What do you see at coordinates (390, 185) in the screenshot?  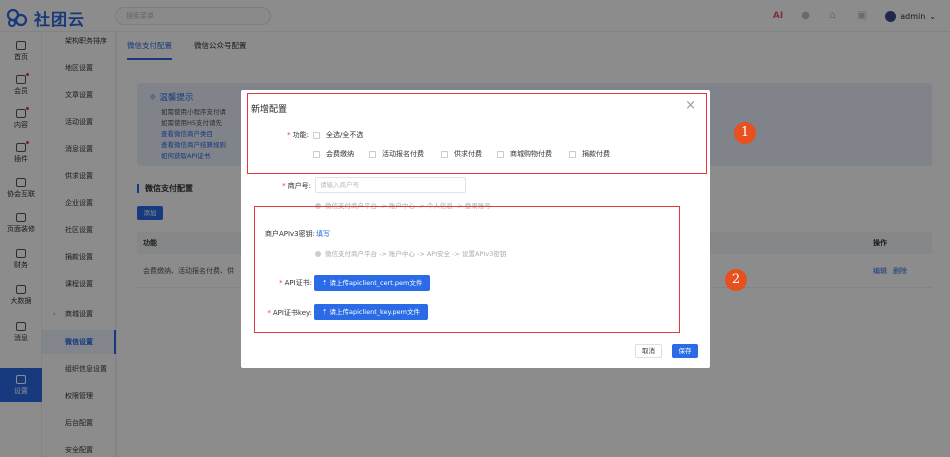 I see `merchant-id-input: 请输入商户号` at bounding box center [390, 185].